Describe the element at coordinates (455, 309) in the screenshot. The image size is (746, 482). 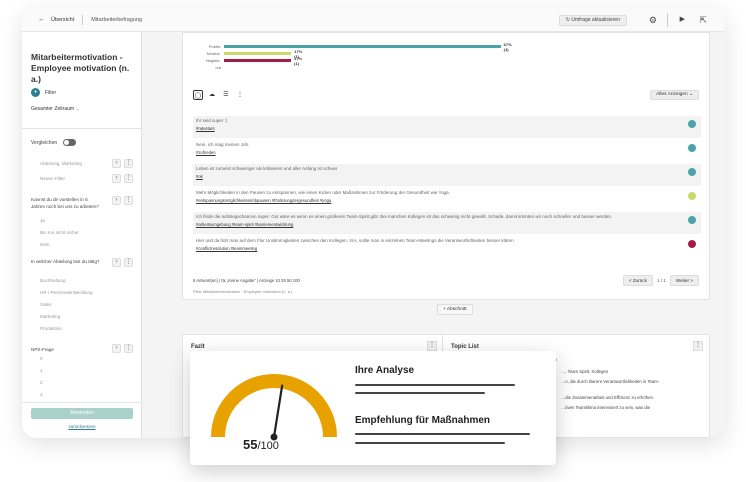
I see `add-section-button: + Abschnitt` at that location.